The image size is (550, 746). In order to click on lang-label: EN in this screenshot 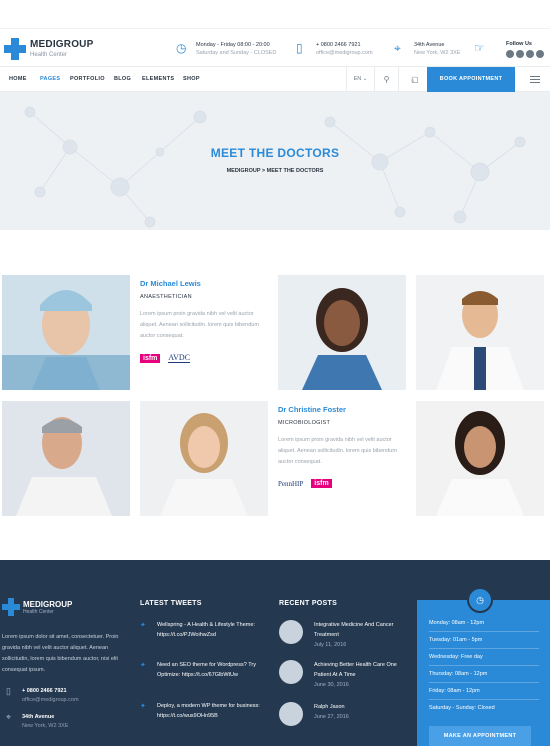, I will do `click(357, 79)`.